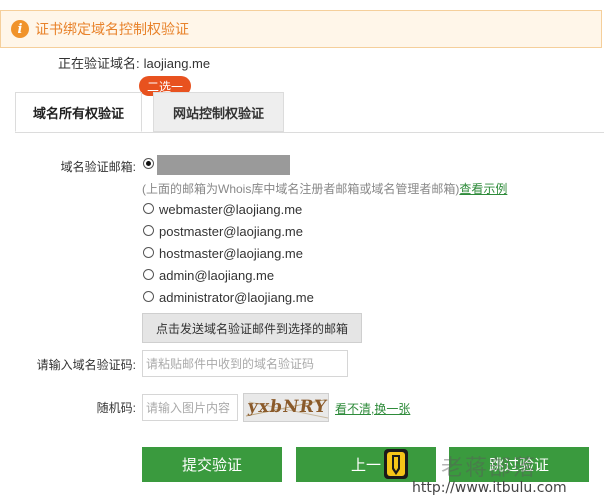 This screenshot has height=498, width=604. What do you see at coordinates (366, 464) in the screenshot?
I see `previous-step-button: 上一` at bounding box center [366, 464].